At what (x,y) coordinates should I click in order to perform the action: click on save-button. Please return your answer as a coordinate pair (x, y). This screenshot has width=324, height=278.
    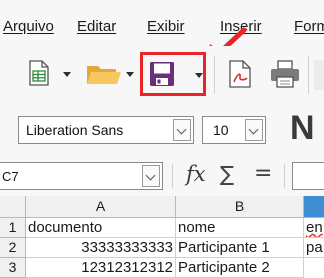
    Looking at the image, I should click on (173, 74).